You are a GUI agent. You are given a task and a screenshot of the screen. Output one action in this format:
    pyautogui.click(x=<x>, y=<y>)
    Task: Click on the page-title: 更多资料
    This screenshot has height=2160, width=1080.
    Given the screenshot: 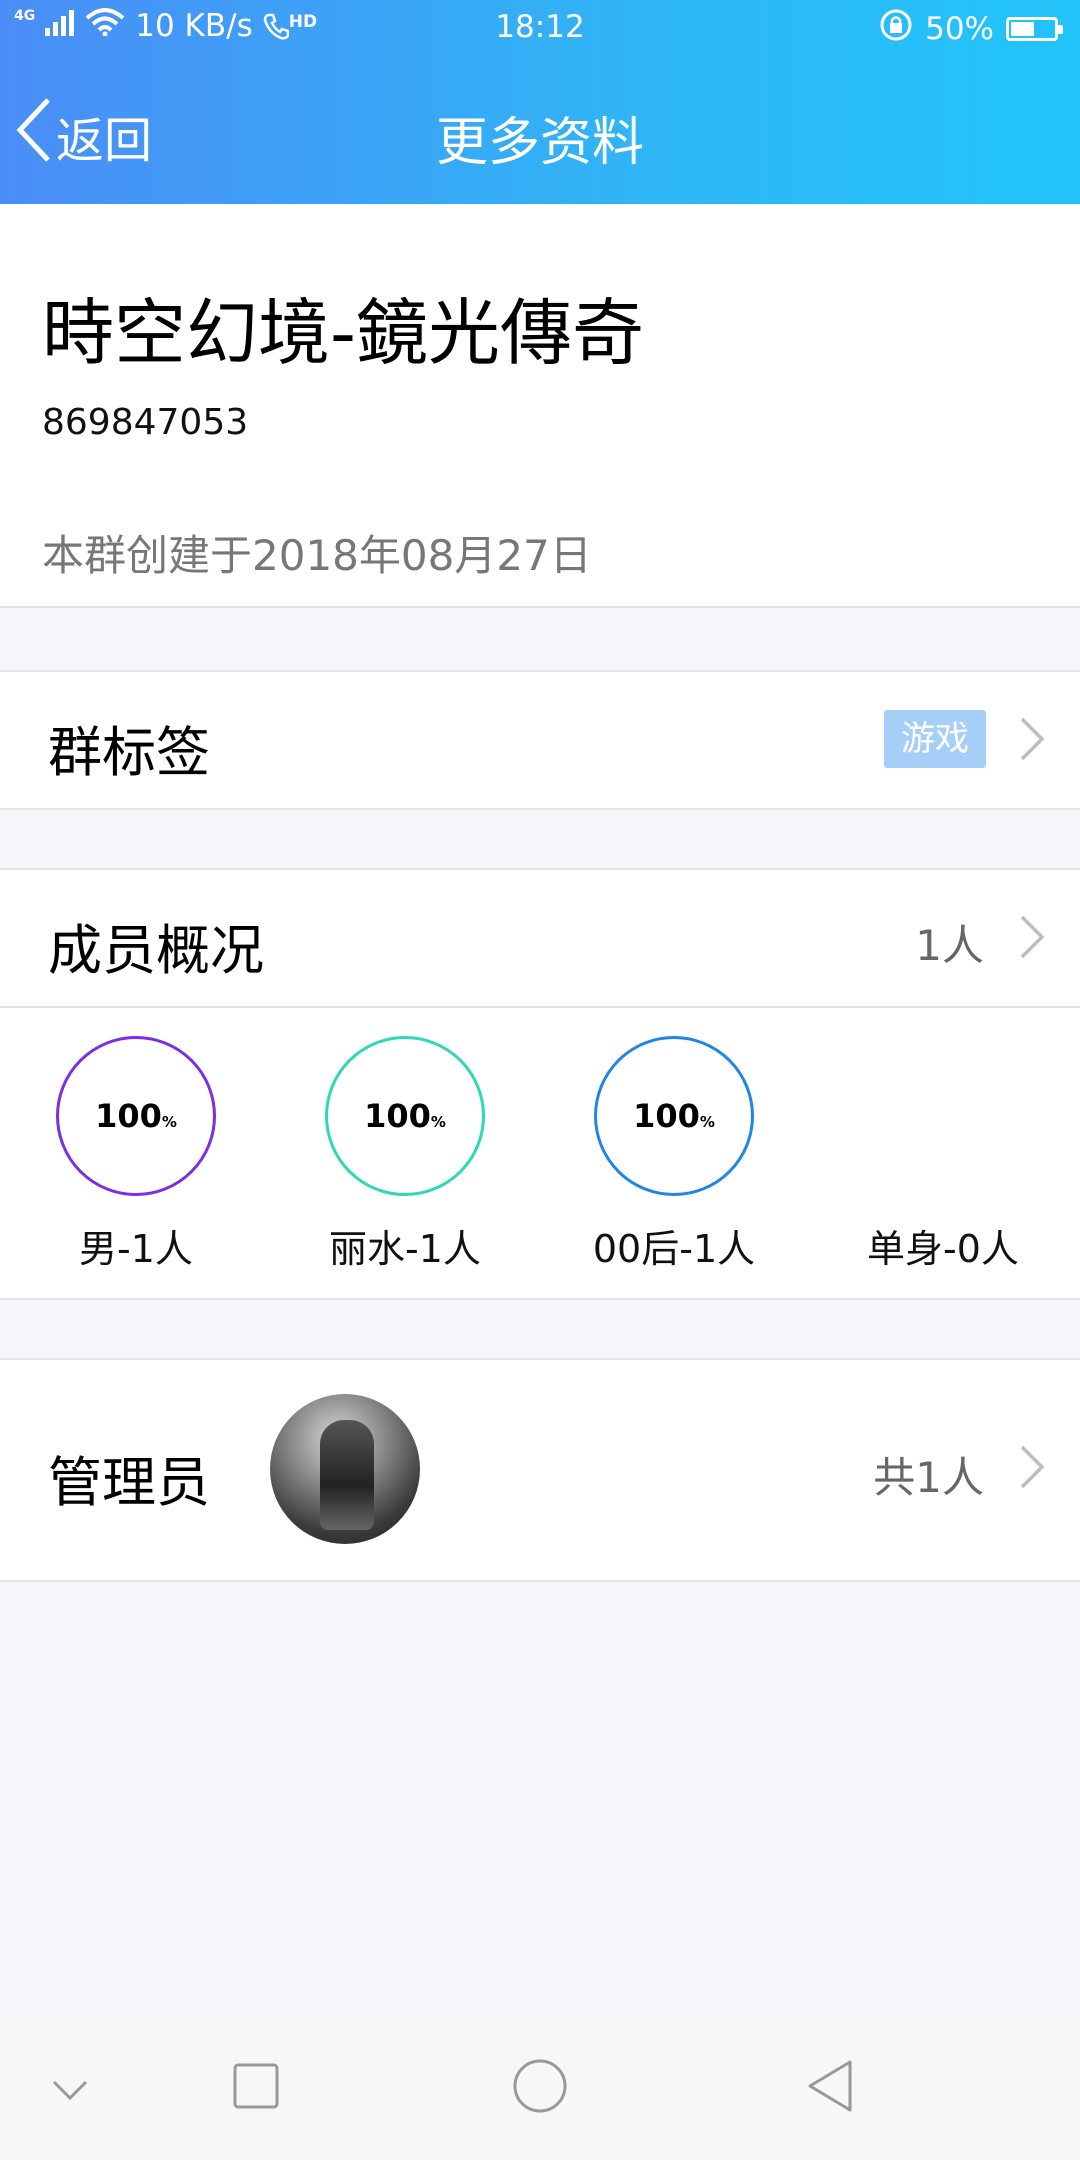 What is the action you would take?
    pyautogui.click(x=539, y=143)
    